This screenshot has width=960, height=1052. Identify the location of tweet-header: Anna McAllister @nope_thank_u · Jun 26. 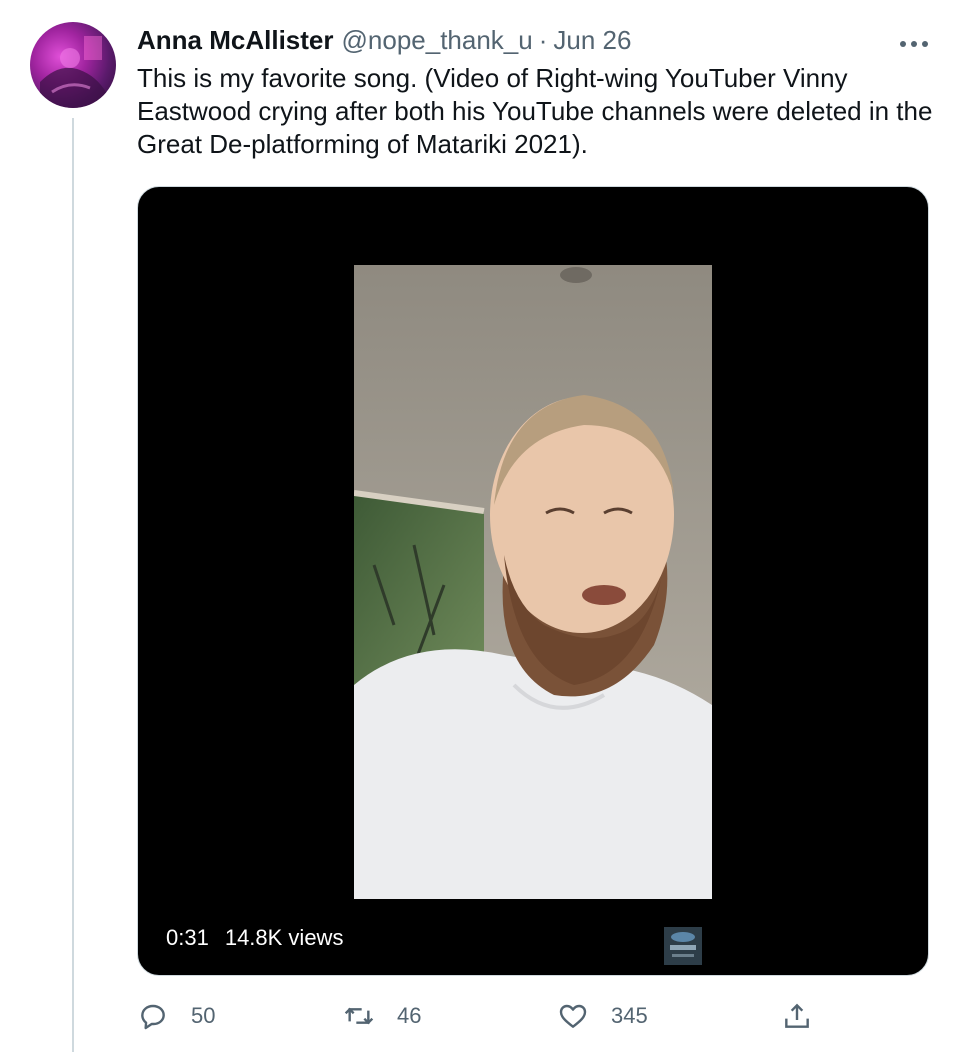
(384, 40).